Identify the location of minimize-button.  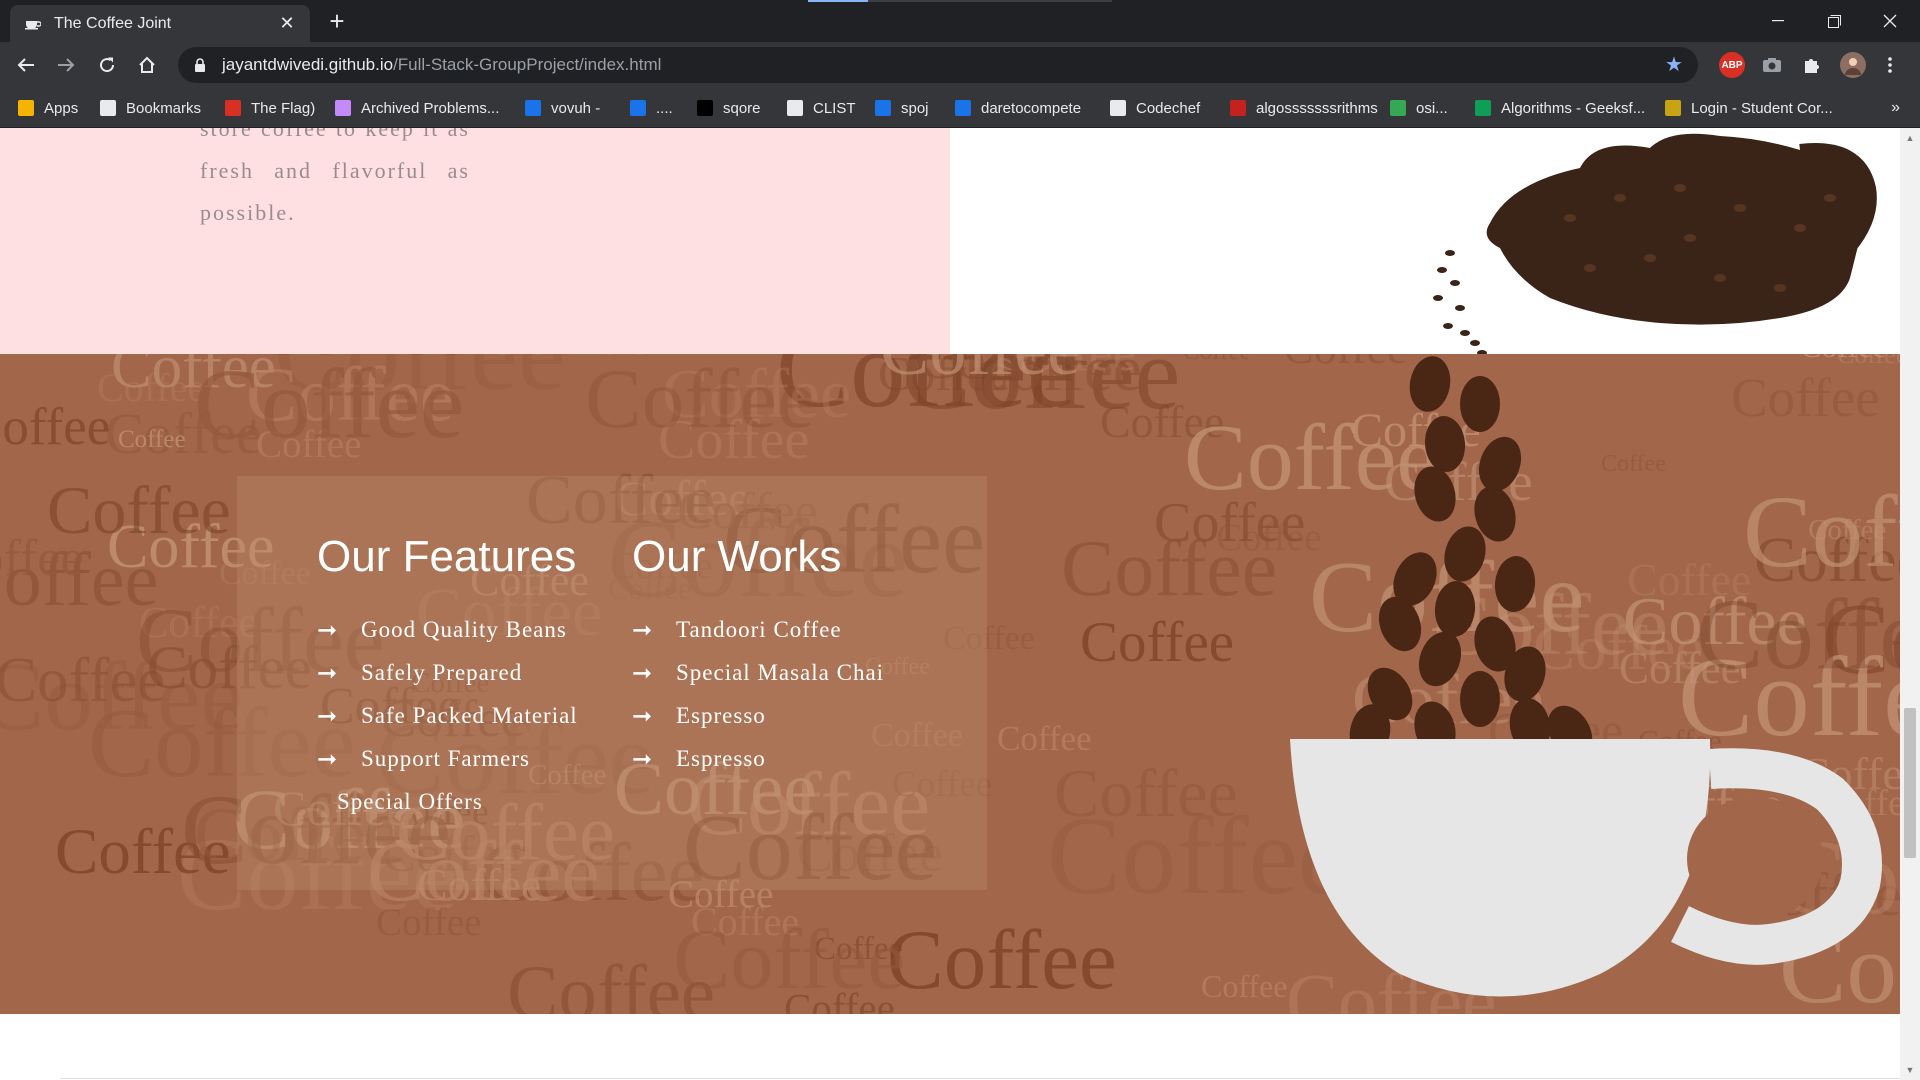
(1778, 21).